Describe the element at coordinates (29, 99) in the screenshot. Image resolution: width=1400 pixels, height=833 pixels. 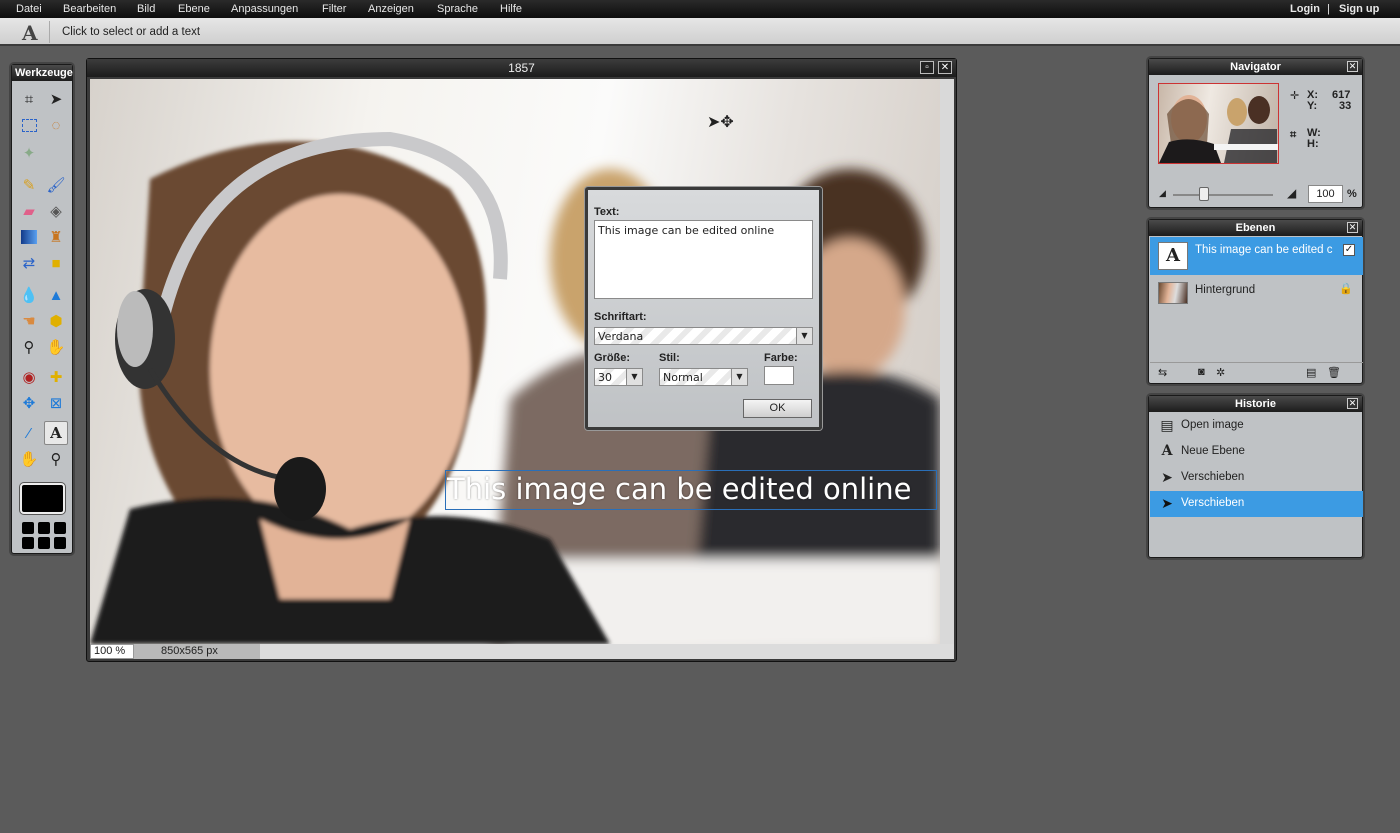
I see `crop-icon: ⌗` at that location.